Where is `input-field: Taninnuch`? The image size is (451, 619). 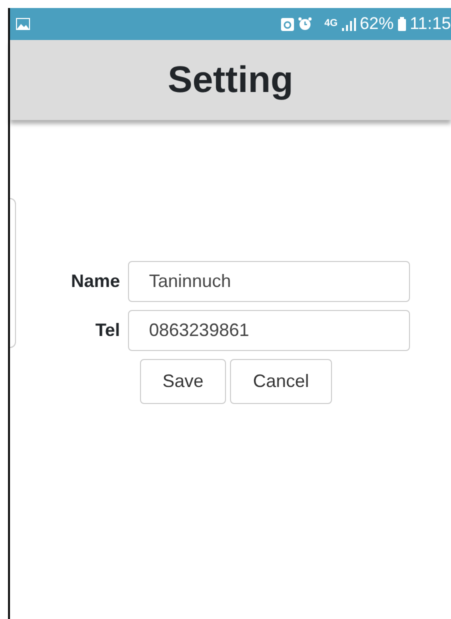 input-field: Taninnuch is located at coordinates (269, 281).